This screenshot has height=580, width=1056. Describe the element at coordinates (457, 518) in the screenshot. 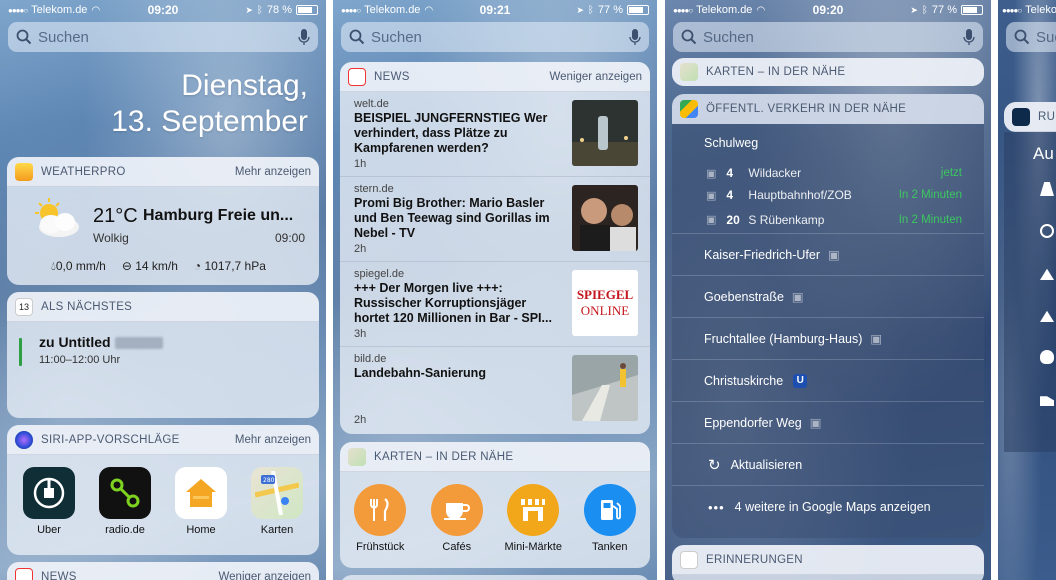

I see `category-cafes: Cafés` at that location.